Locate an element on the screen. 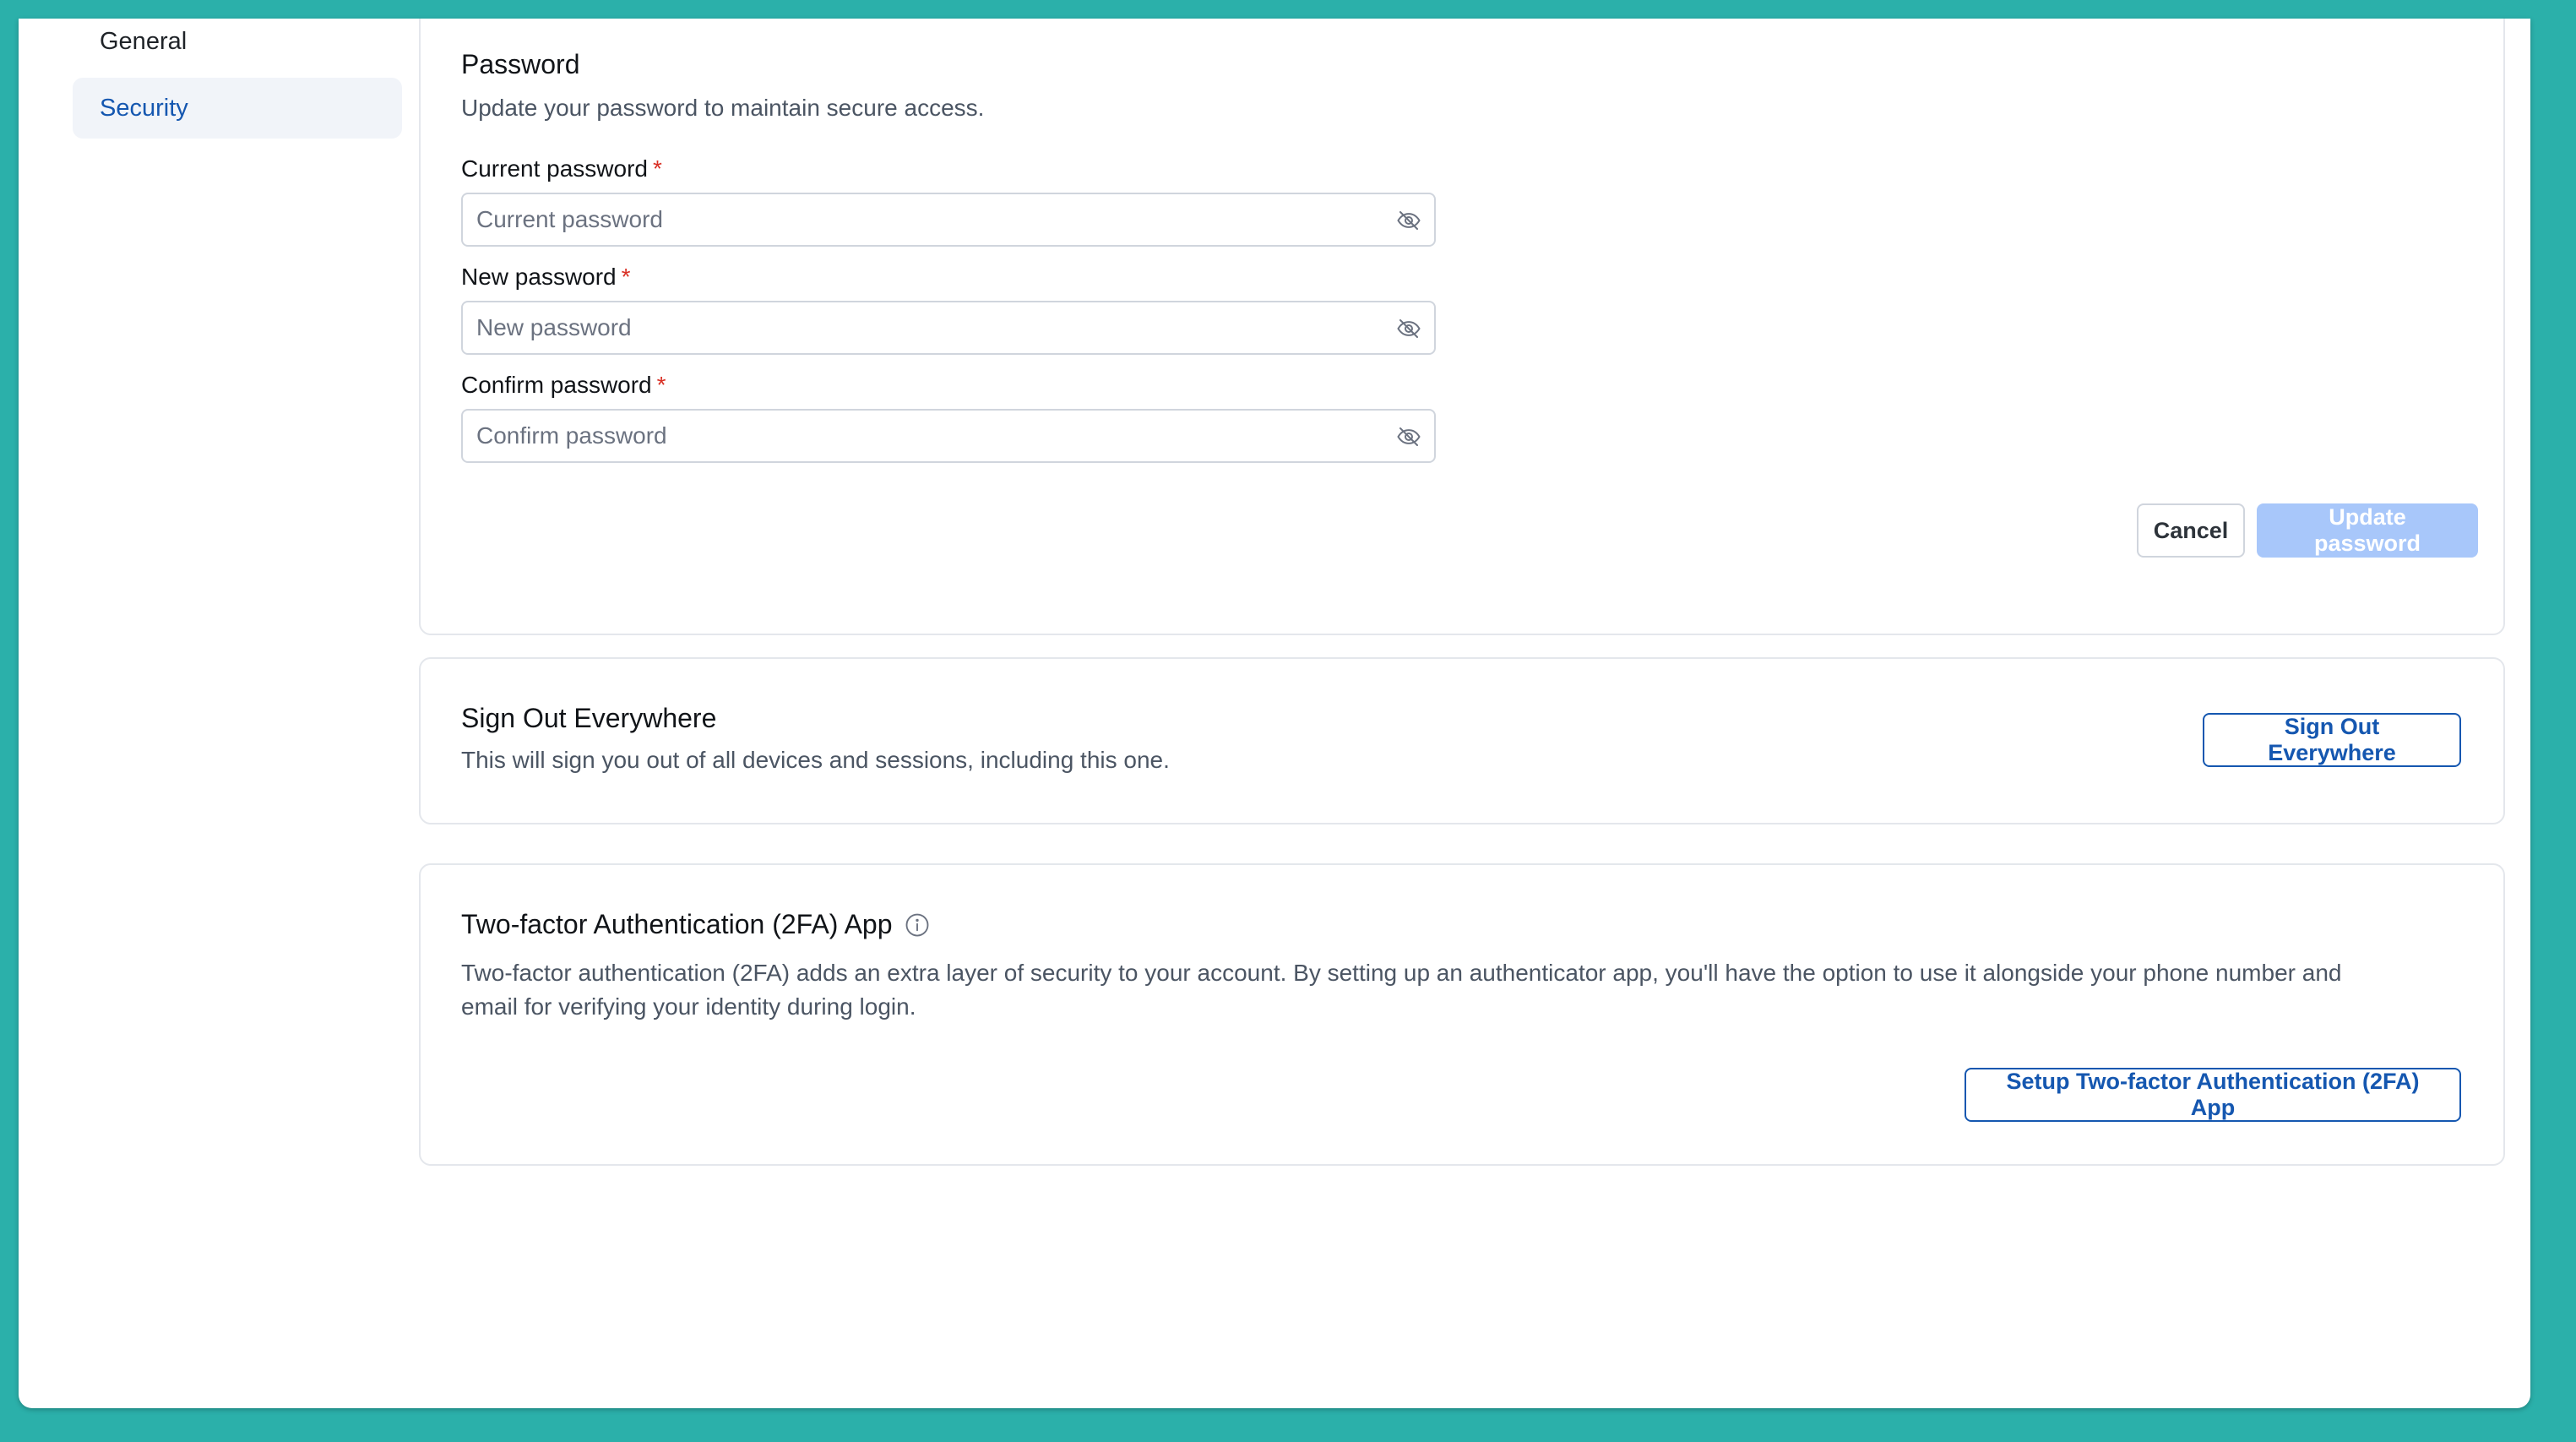 The image size is (2576, 1442). new-password-label: New password * is located at coordinates (546, 277).